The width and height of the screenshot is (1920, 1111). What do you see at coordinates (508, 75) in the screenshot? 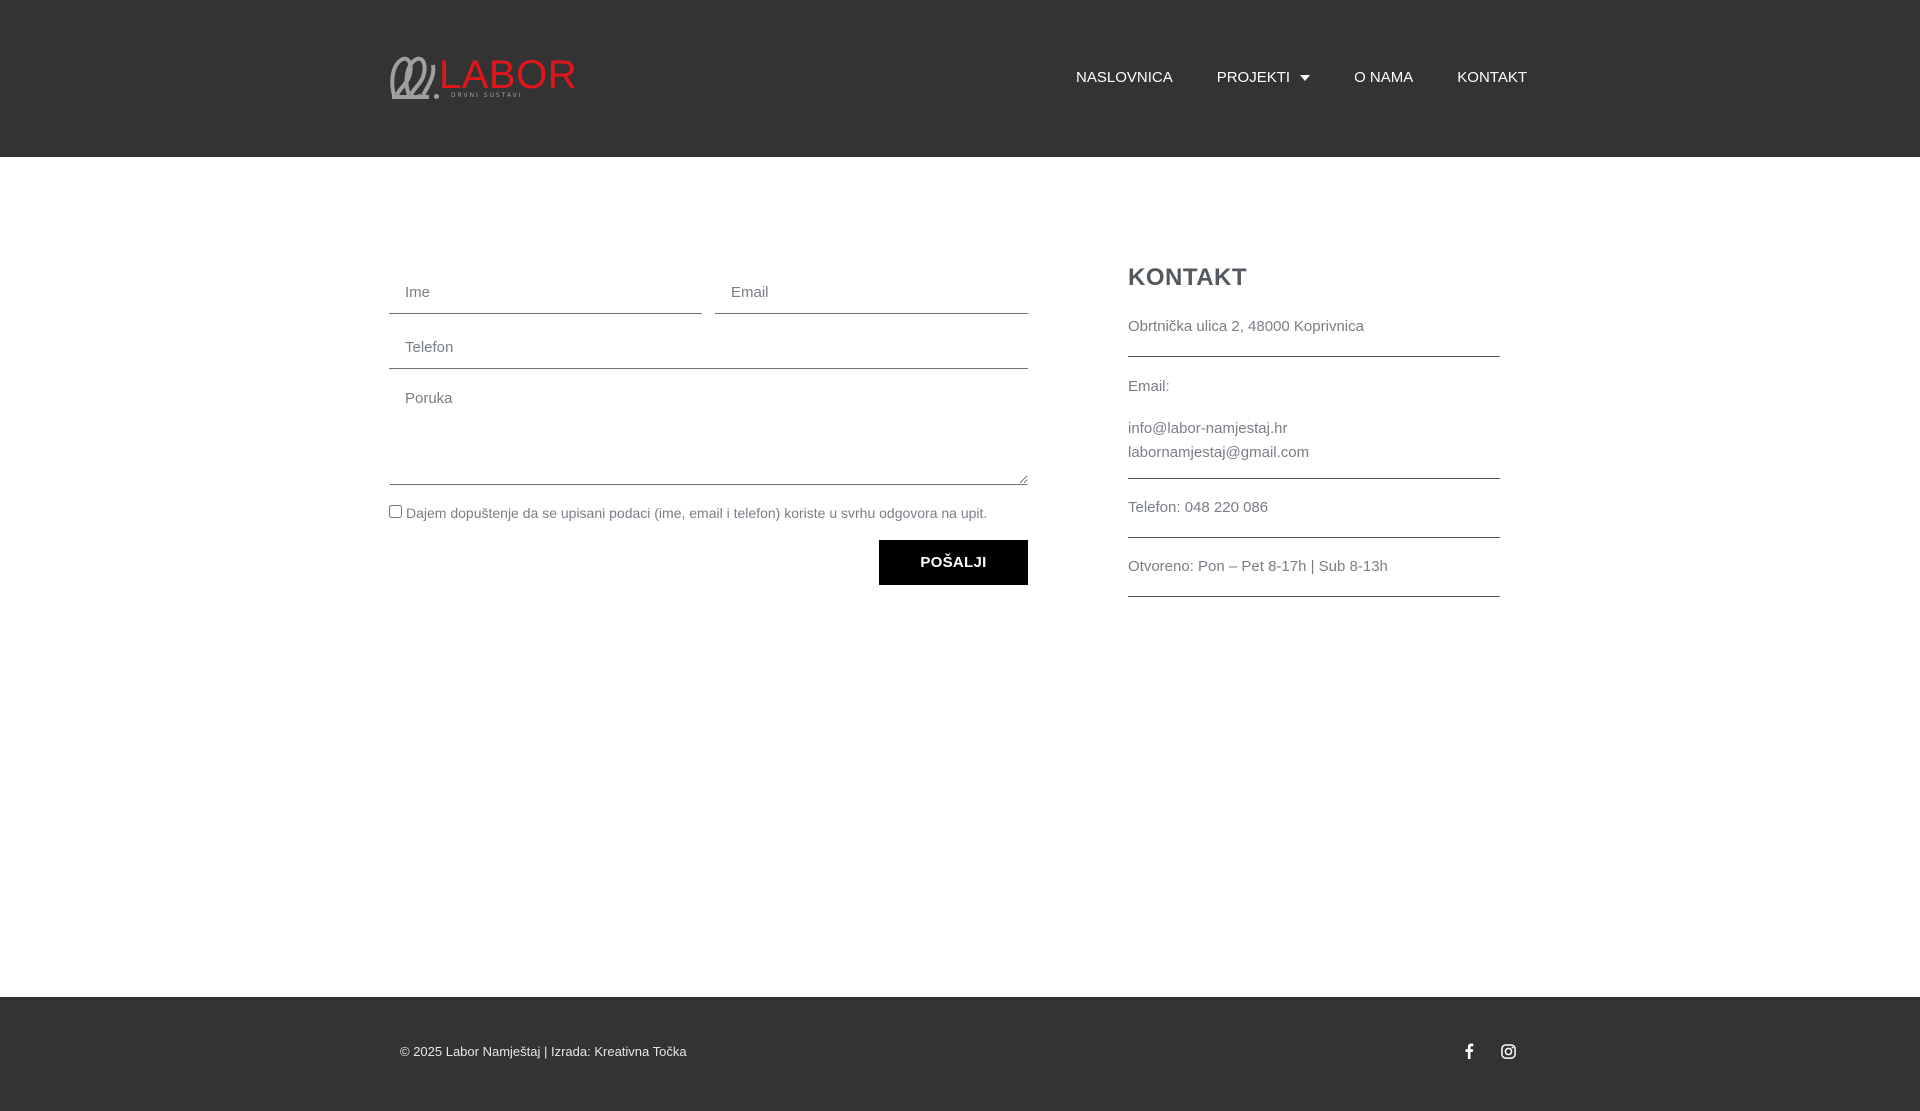
I see `logo-wordmark: LABOR` at bounding box center [508, 75].